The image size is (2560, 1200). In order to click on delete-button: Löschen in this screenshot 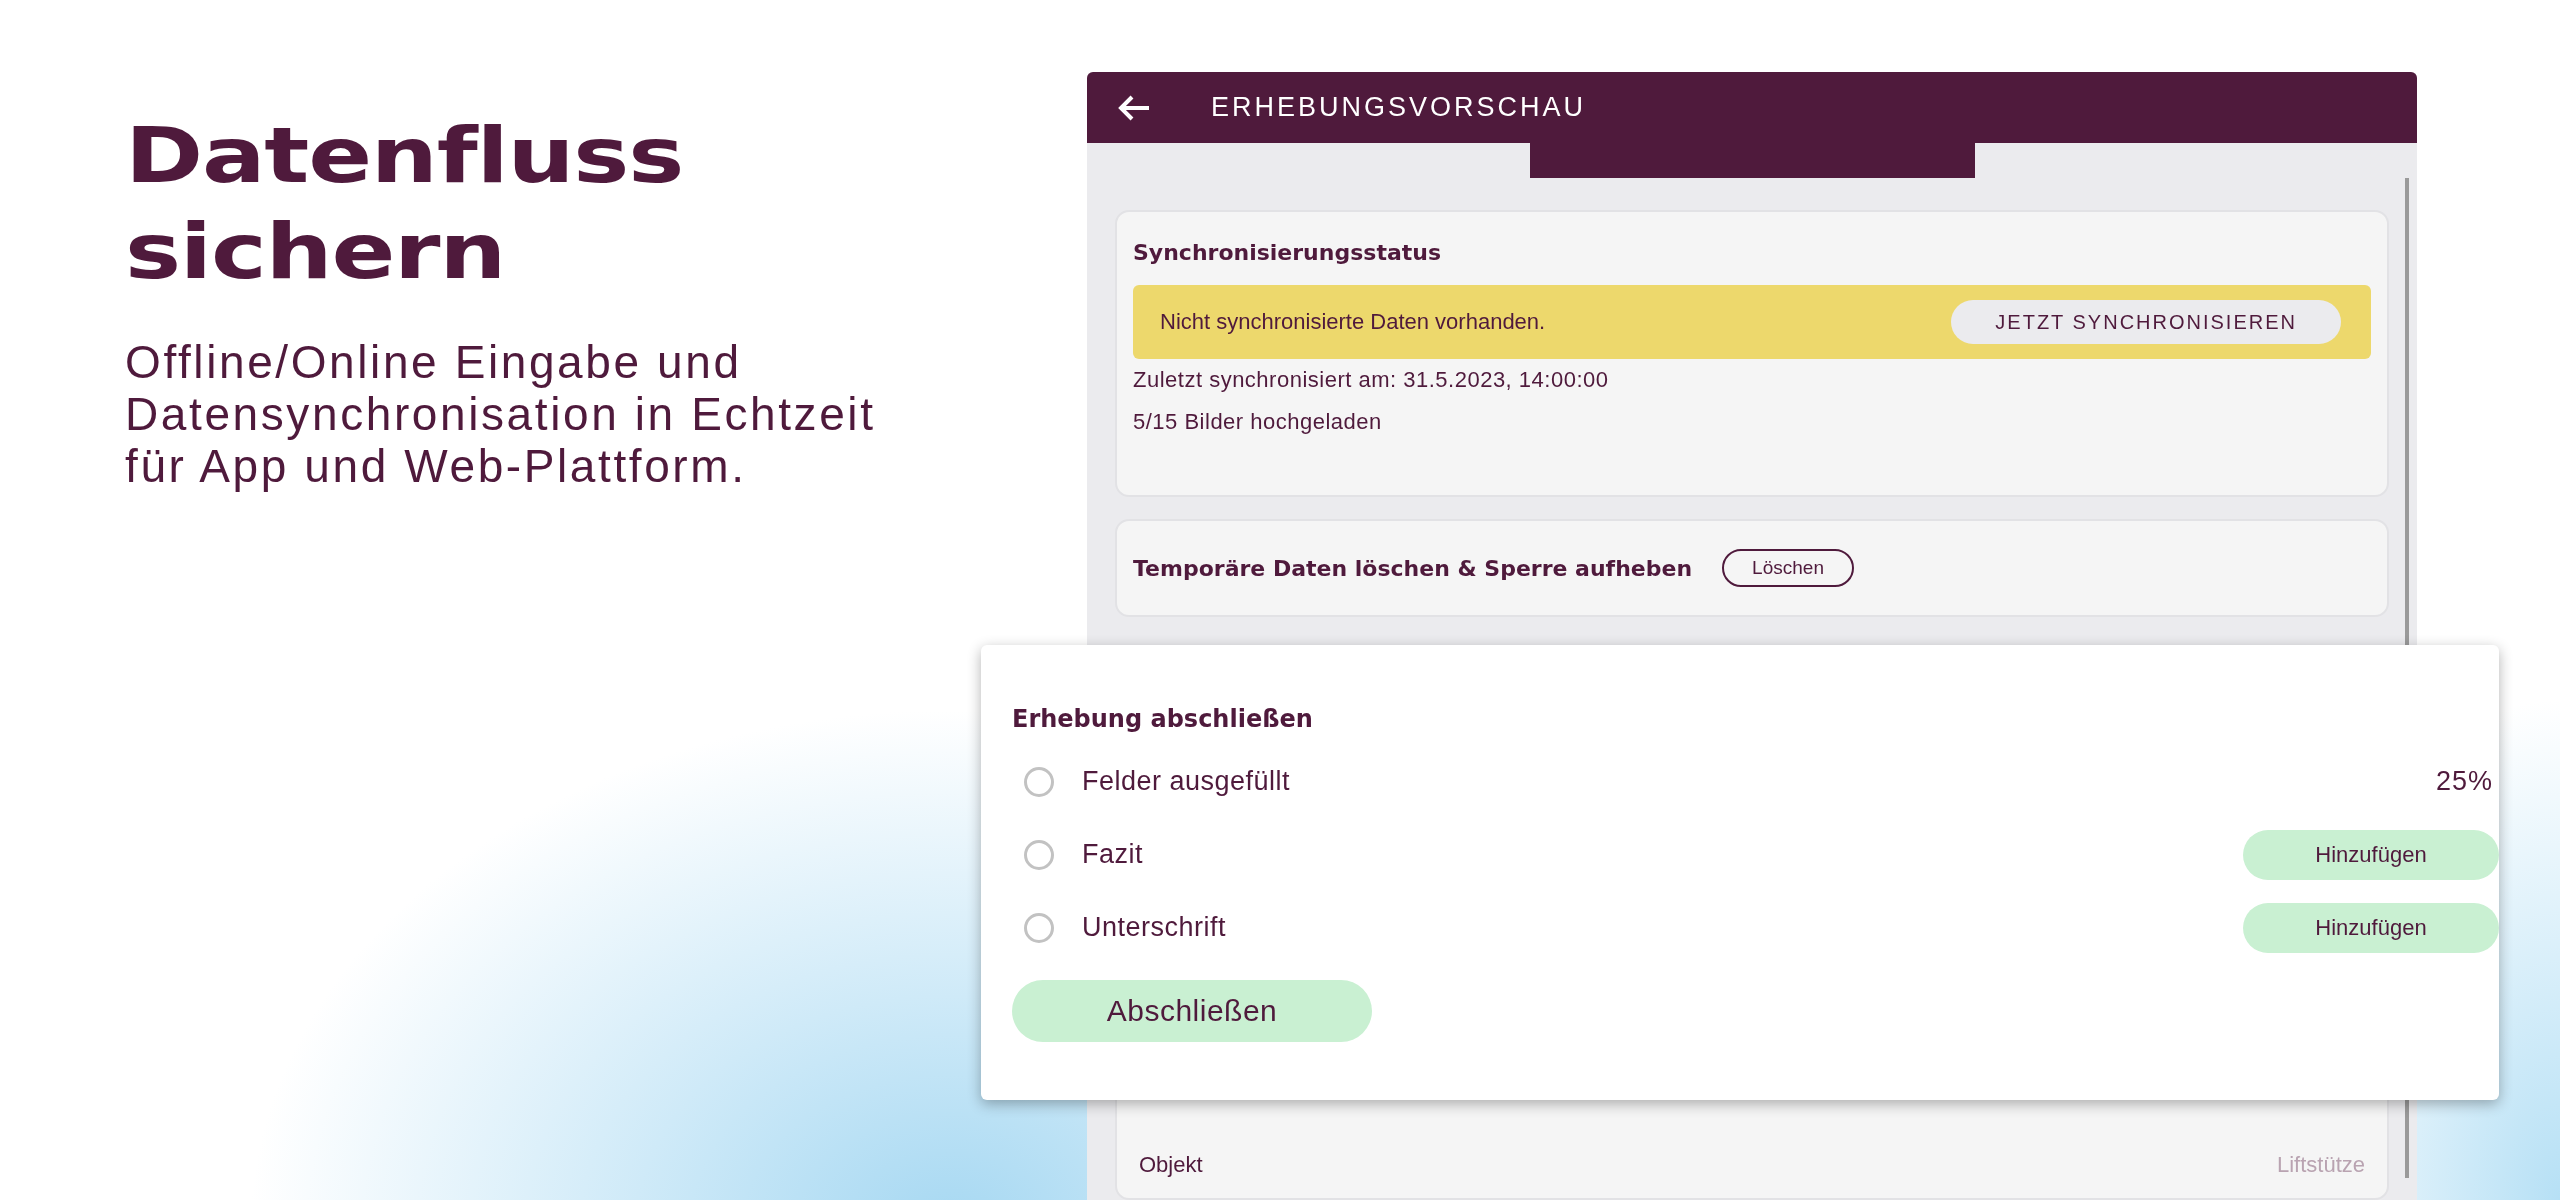, I will do `click(1788, 568)`.